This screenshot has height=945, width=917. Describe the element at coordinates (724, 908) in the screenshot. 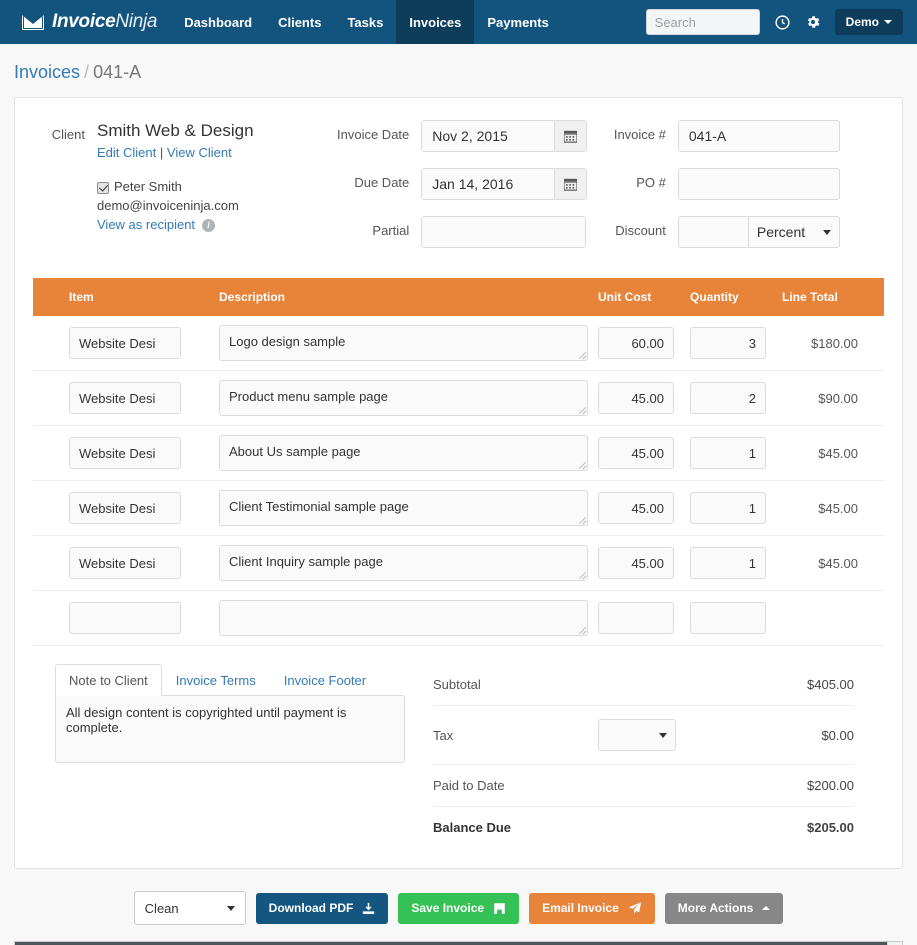

I see `more-actions-button: More Actions` at that location.